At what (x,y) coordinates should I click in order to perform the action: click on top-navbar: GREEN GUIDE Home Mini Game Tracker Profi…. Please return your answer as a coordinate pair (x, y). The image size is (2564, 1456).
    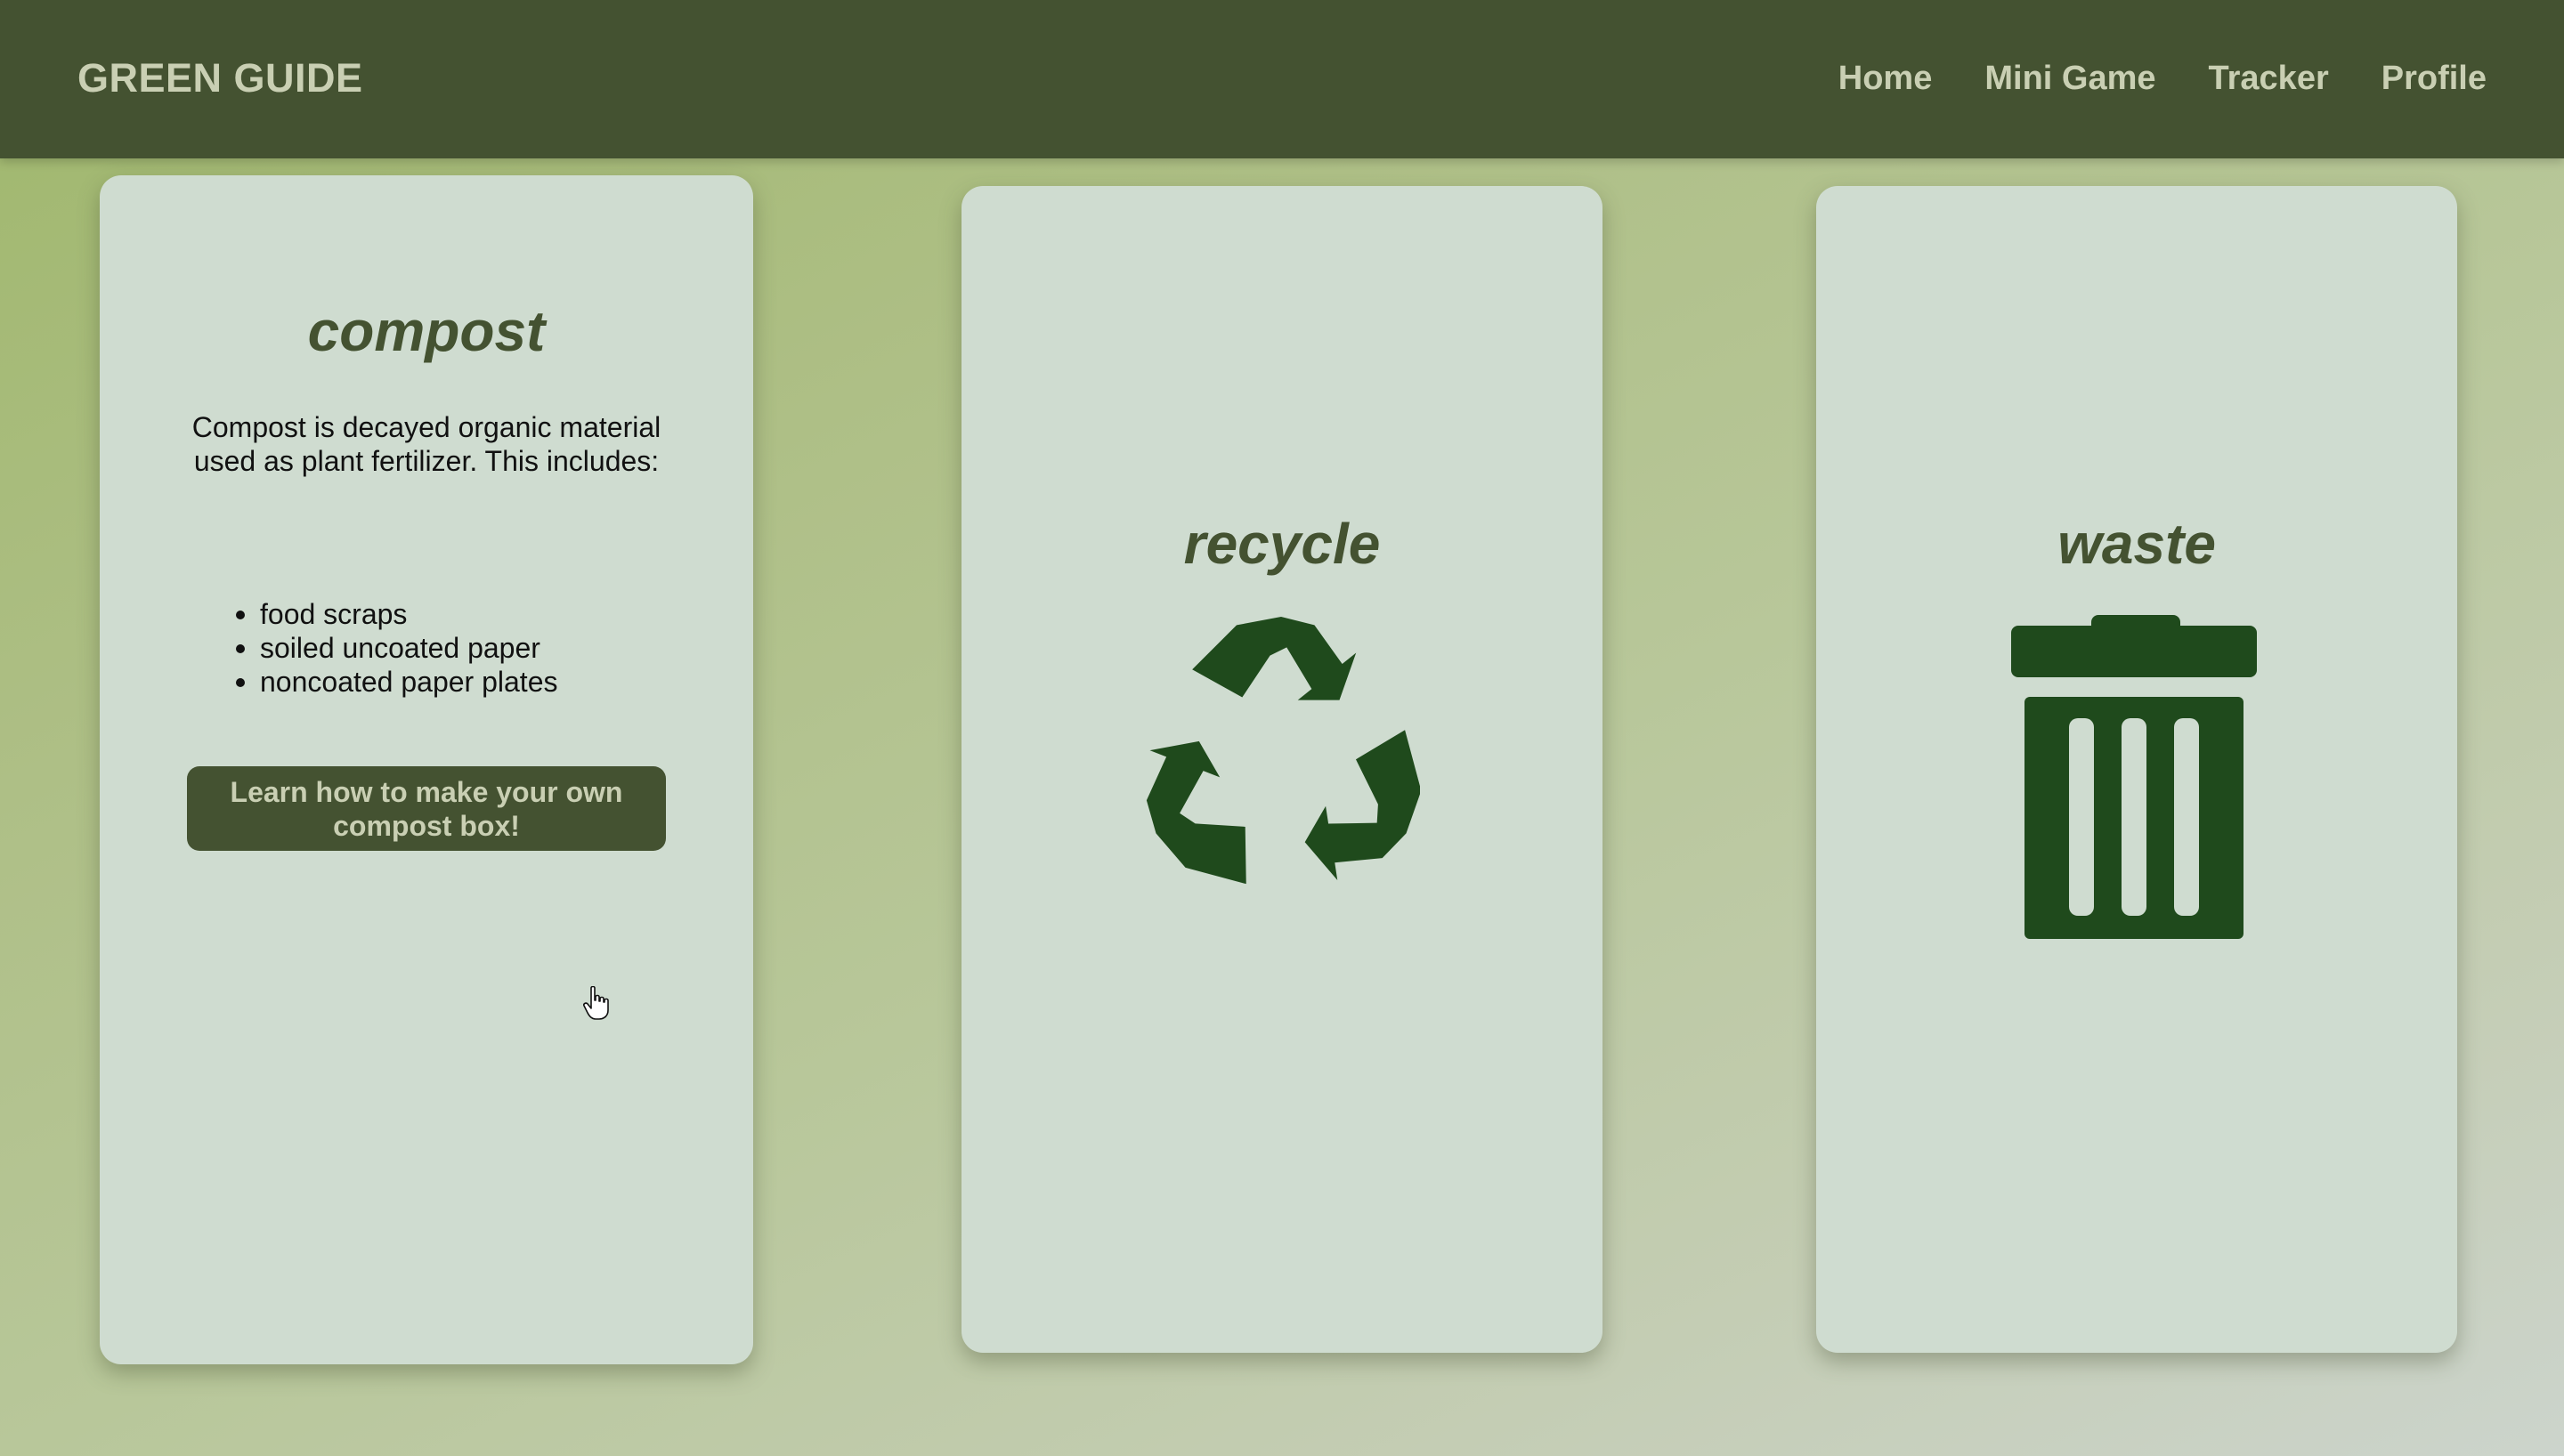
    Looking at the image, I should click on (1282, 79).